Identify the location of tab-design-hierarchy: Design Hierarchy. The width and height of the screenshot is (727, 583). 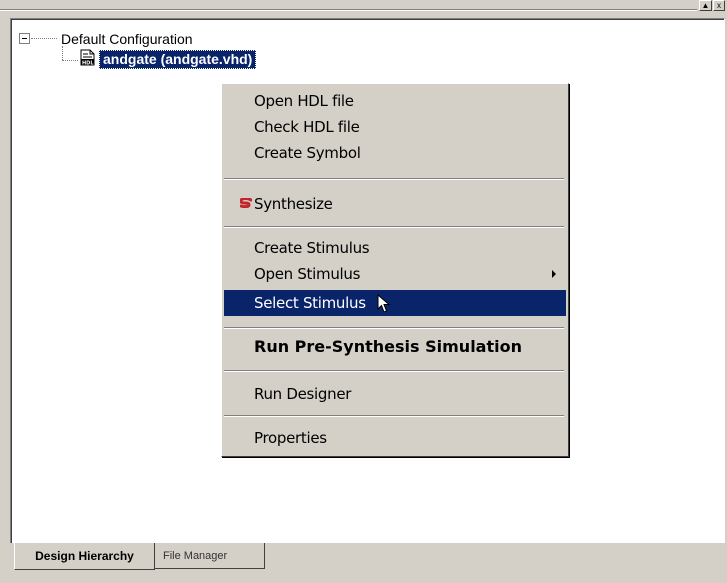
(84, 556).